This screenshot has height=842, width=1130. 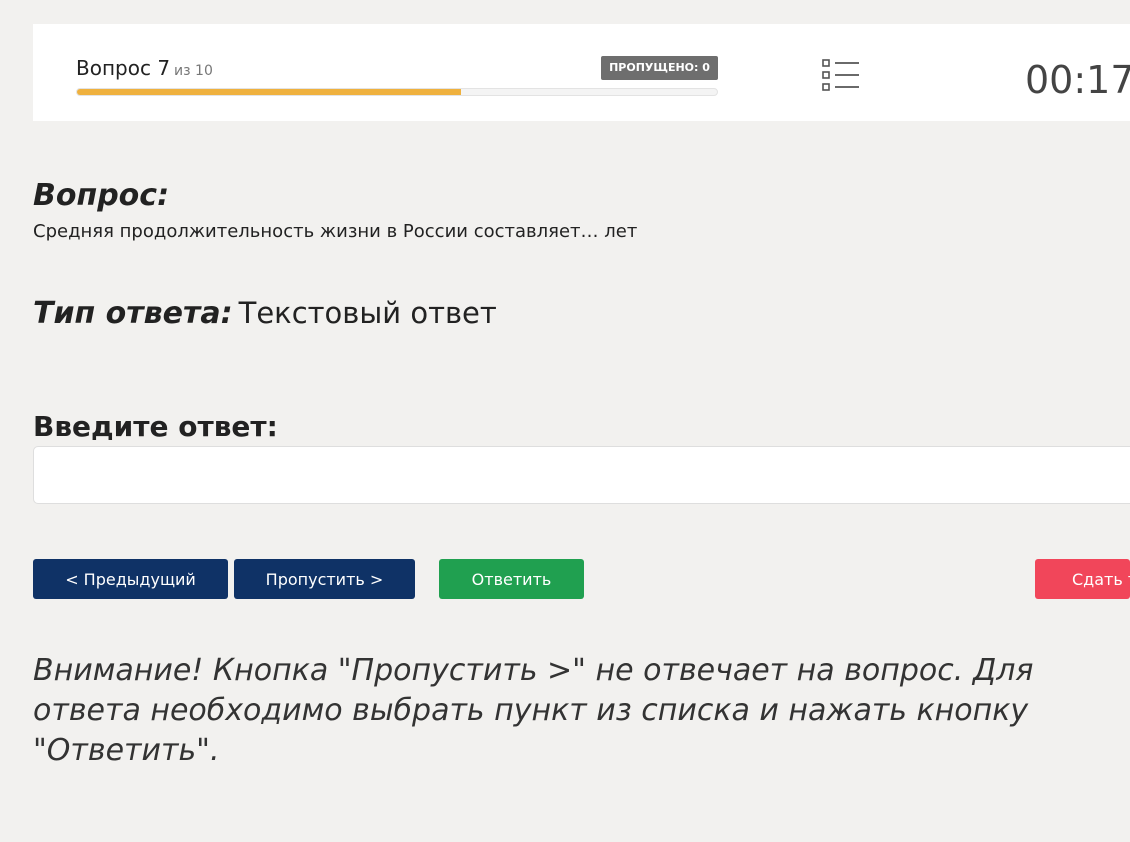 I want to click on answer-type-value: Текстовый ответ, so click(x=367, y=313).